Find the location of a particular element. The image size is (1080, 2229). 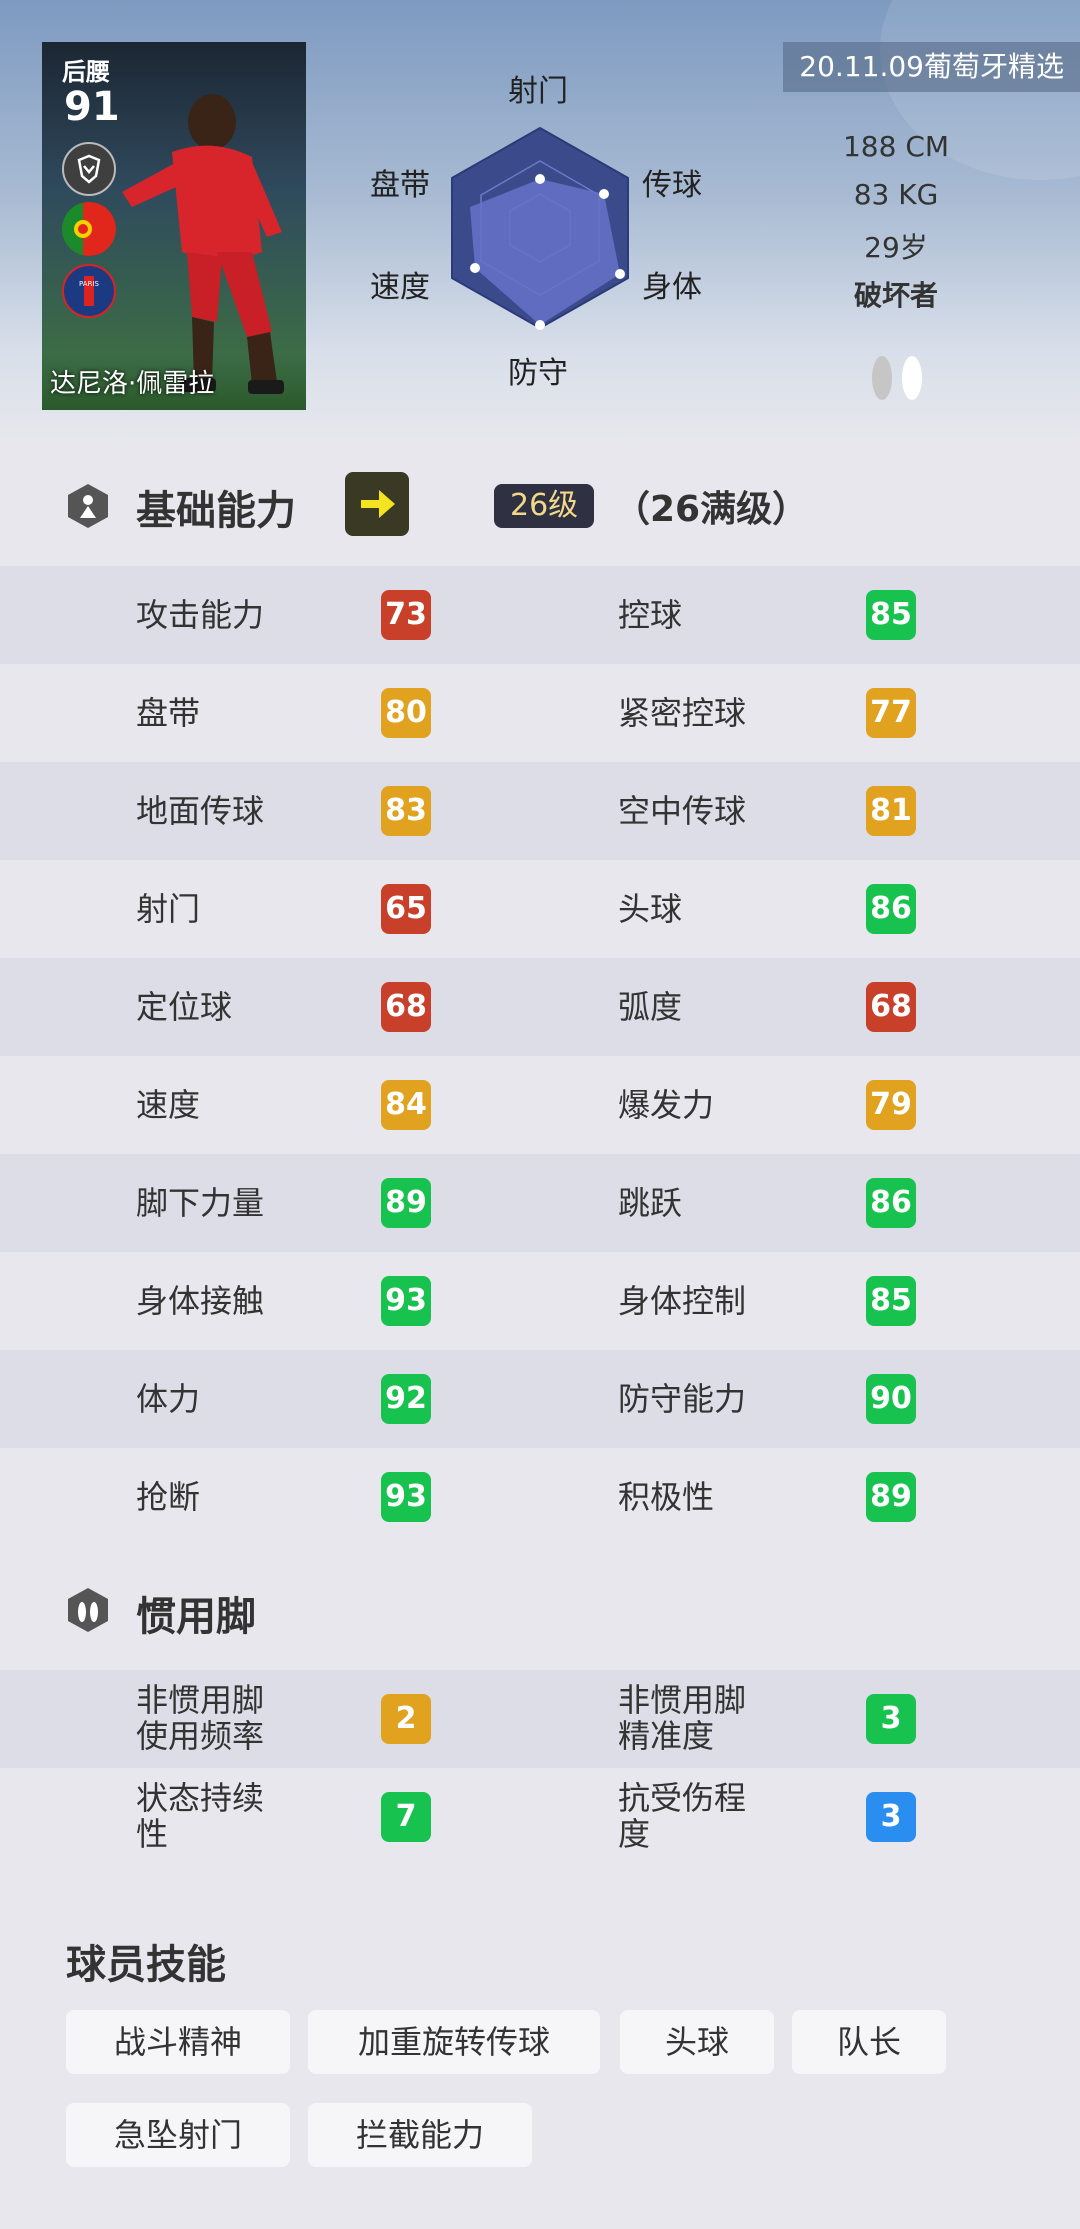

stat-value-badge: 84 is located at coordinates (406, 1105).